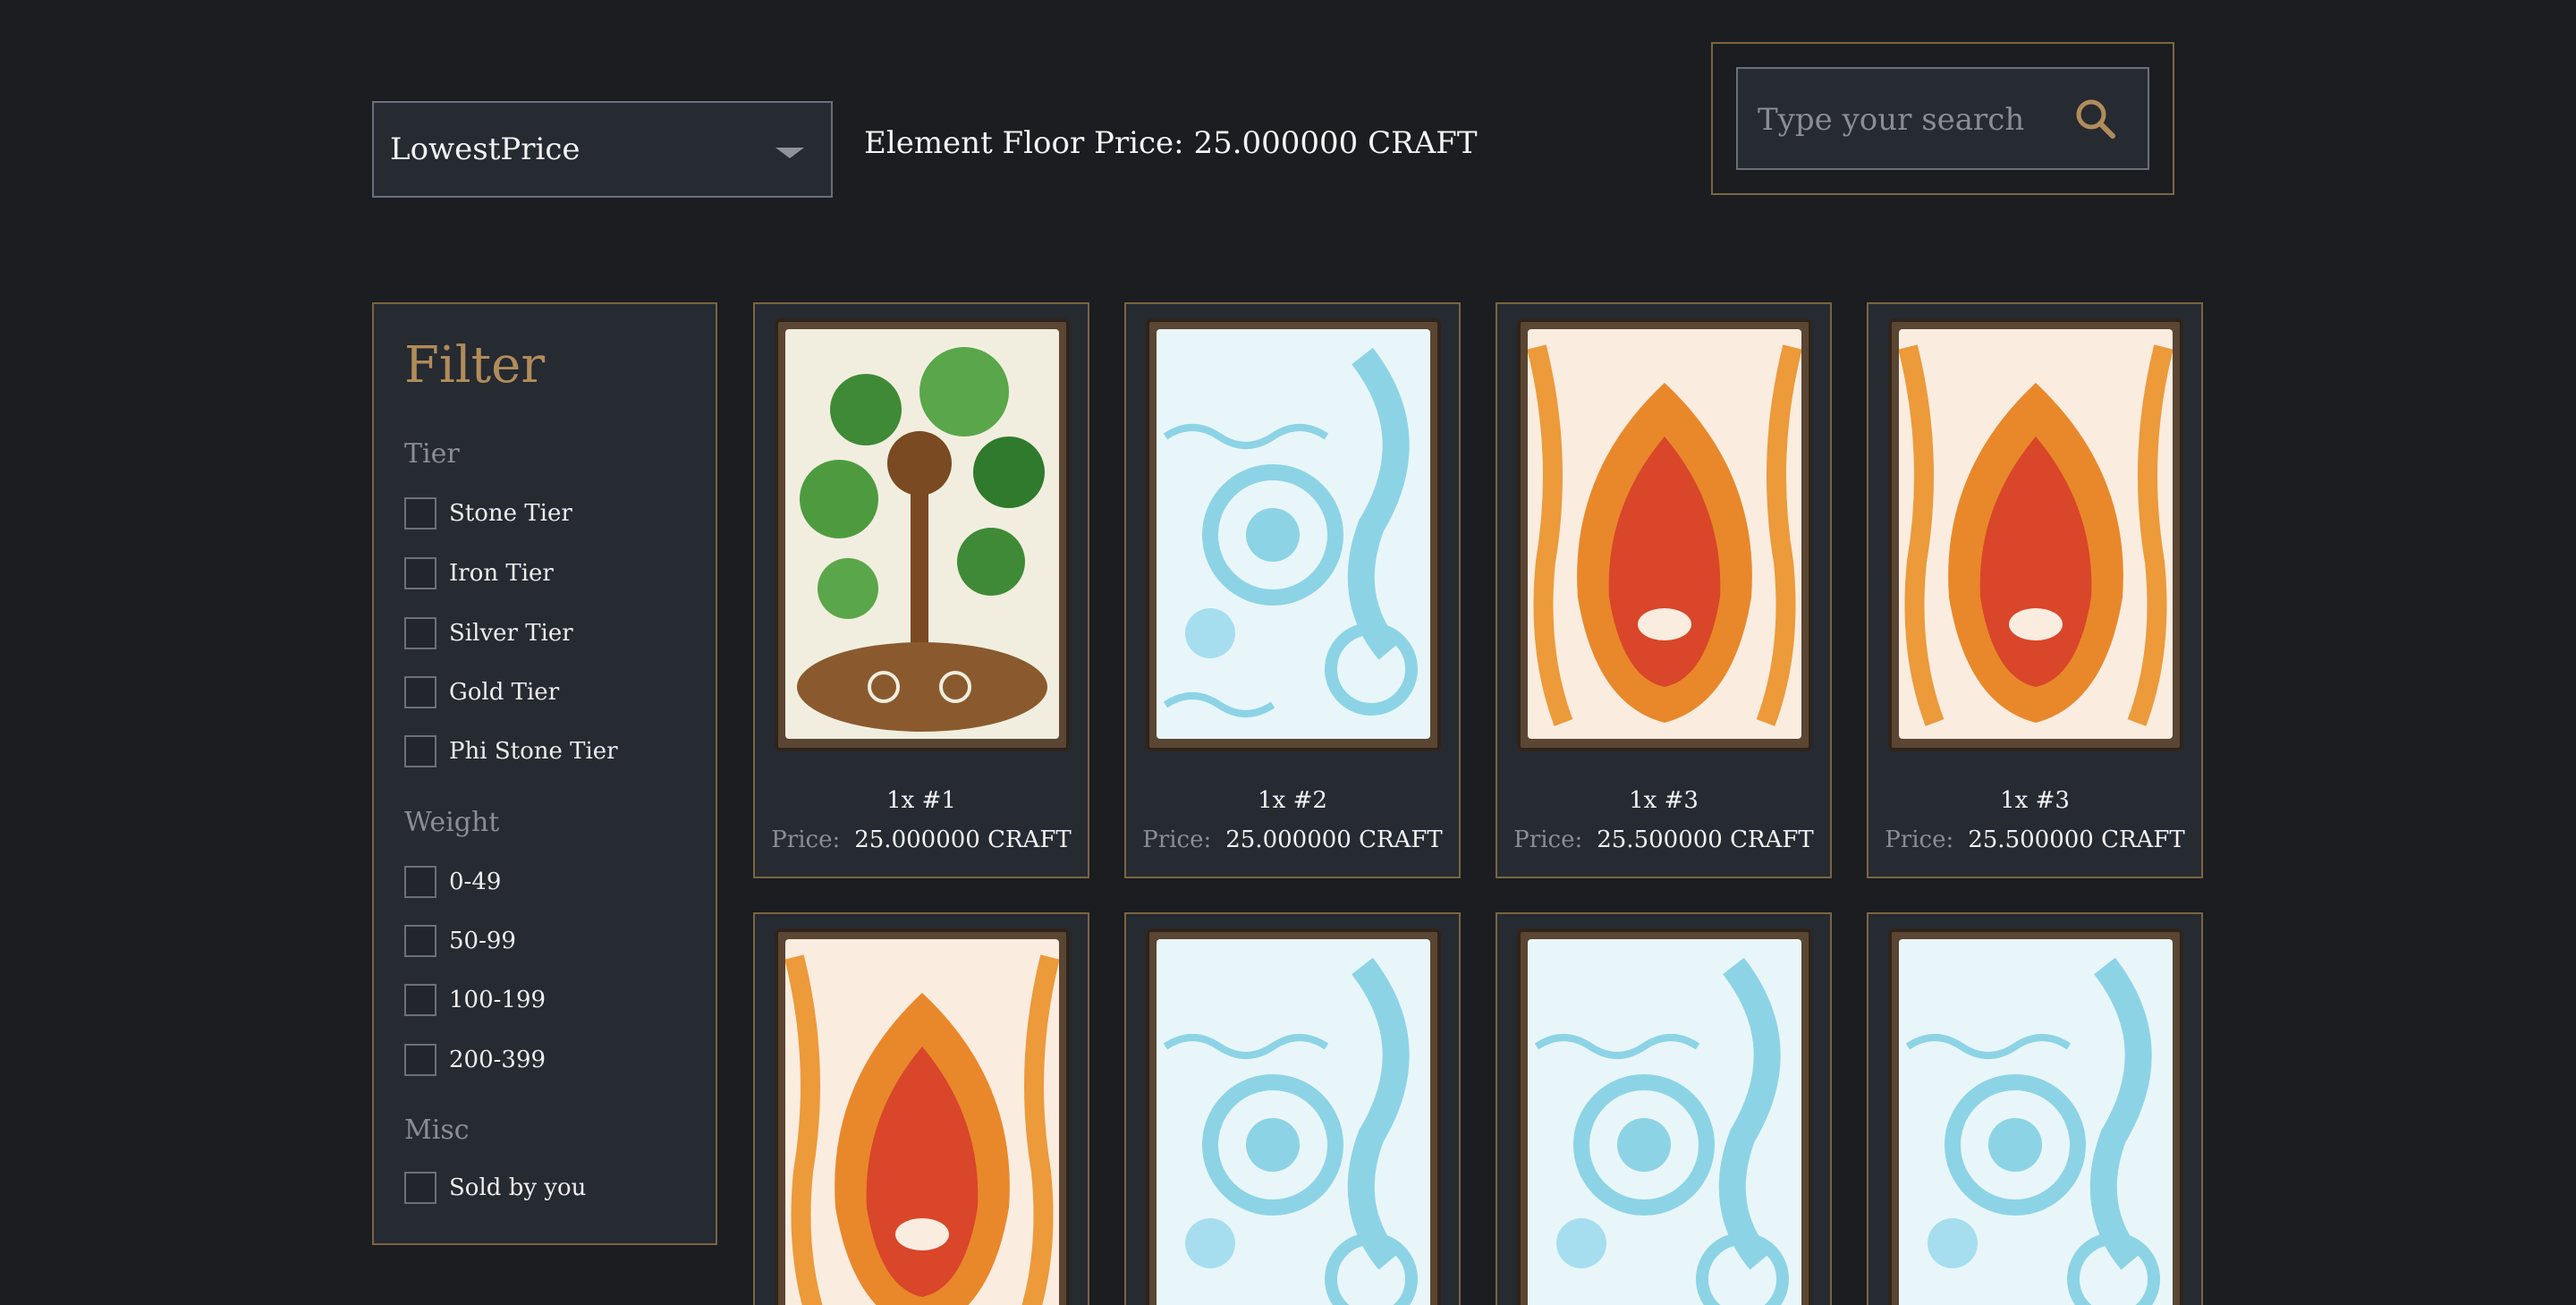 The height and width of the screenshot is (1305, 2576). I want to click on card-fire, so click(921, 1108).